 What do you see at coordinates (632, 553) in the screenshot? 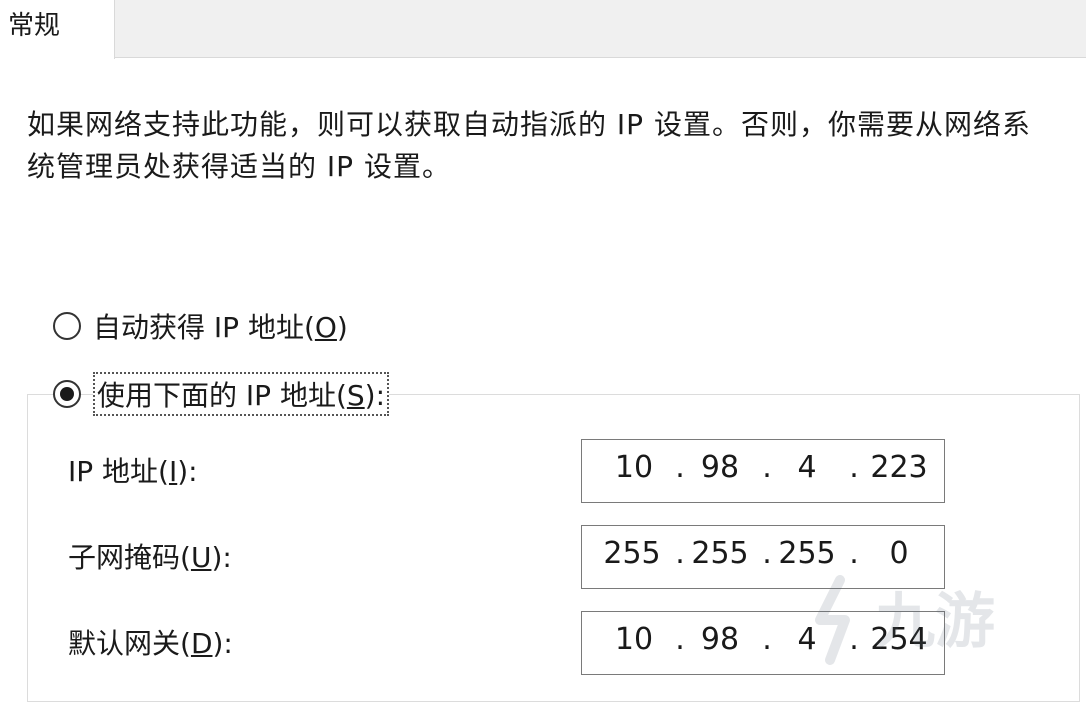
I see `subnet-octet-1: 255` at bounding box center [632, 553].